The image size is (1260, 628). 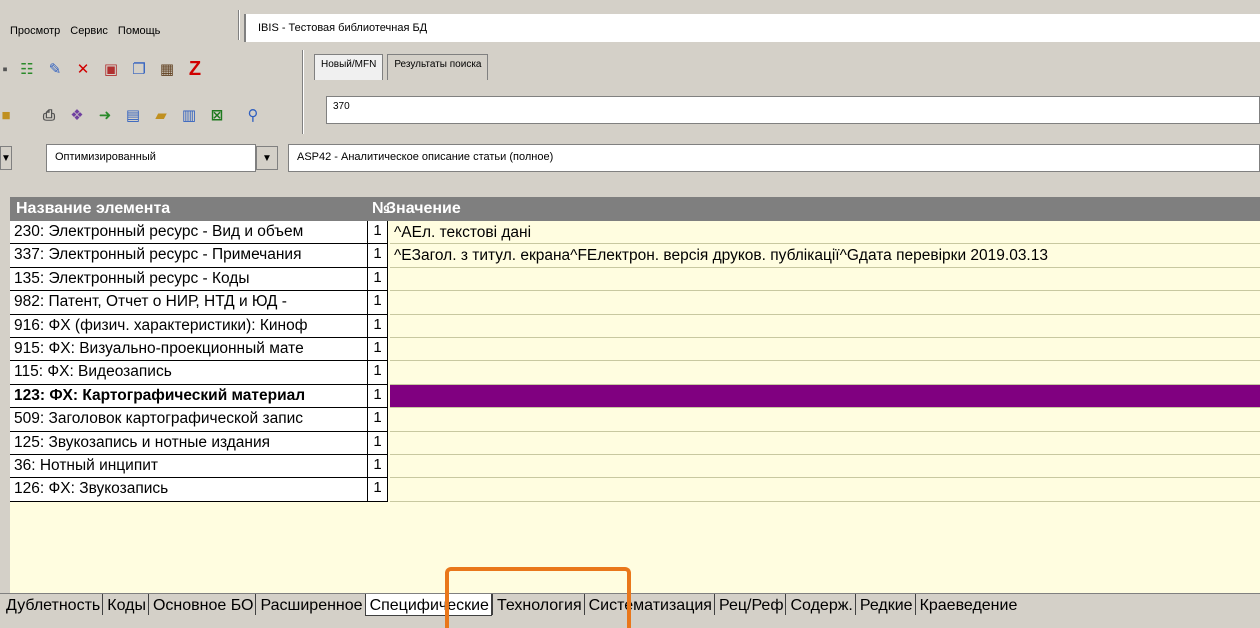 I want to click on menu-service: Сервис, so click(x=89, y=31).